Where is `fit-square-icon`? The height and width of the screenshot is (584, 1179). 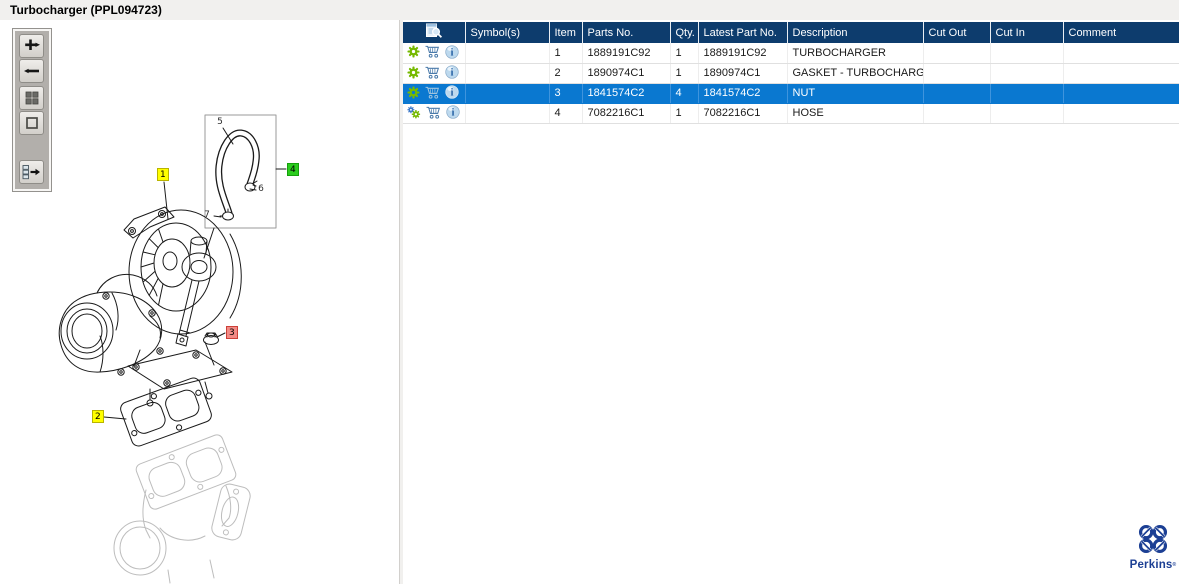
fit-square-icon is located at coordinates (32, 123).